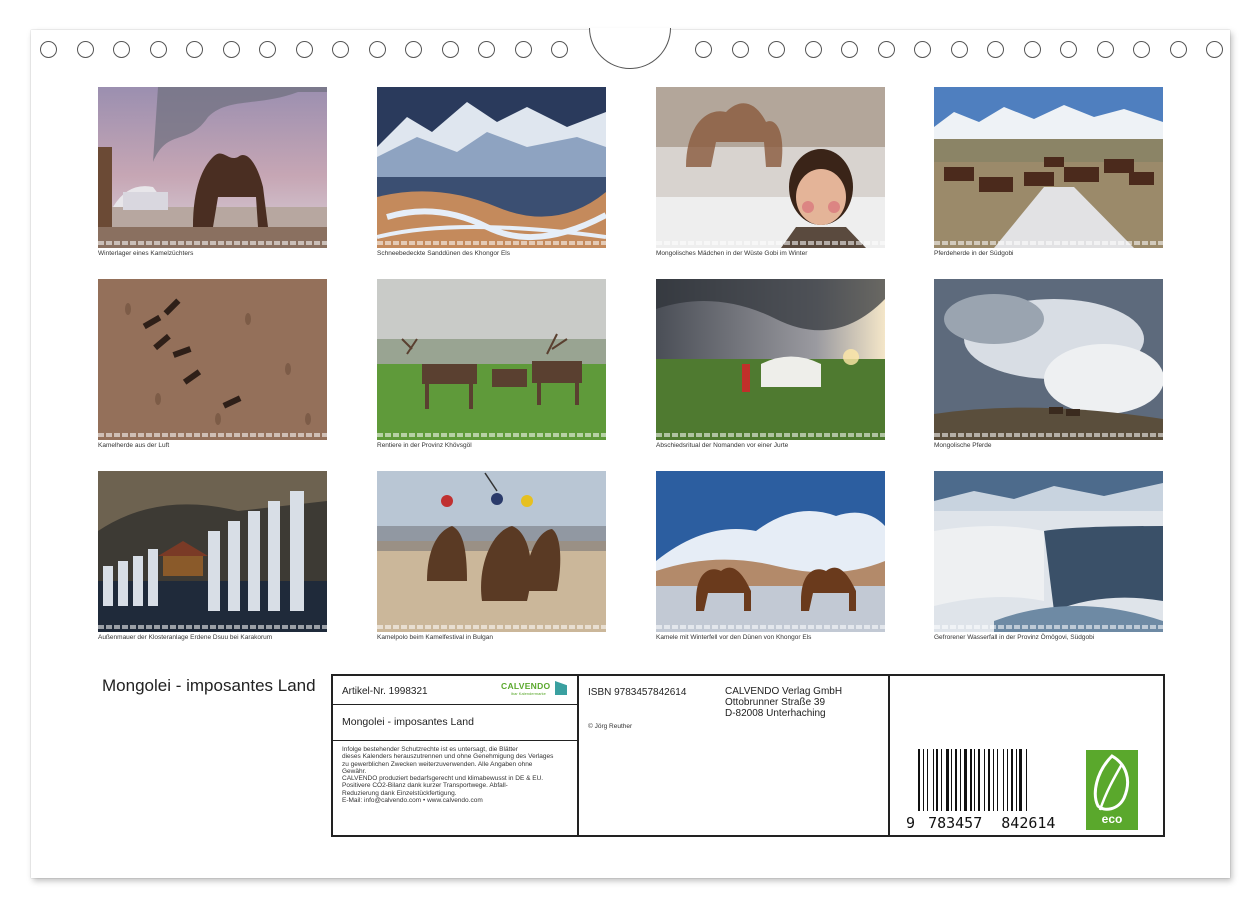 The image size is (1260, 908). Describe the element at coordinates (146, 253) in the screenshot. I see `photo-caption: Winterlager eines Kamelzüchters` at that location.